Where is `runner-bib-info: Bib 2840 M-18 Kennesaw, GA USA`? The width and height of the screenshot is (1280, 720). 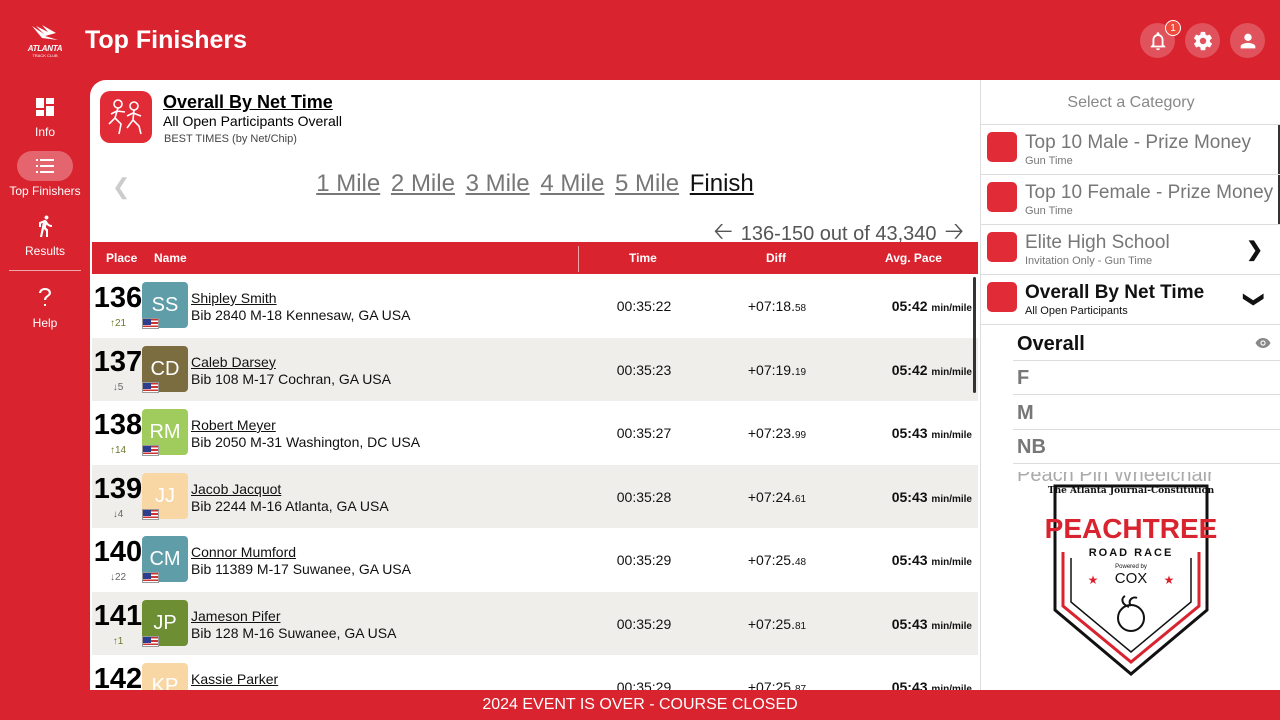
runner-bib-info: Bib 2840 M-18 Kennesaw, GA USA is located at coordinates (301, 315).